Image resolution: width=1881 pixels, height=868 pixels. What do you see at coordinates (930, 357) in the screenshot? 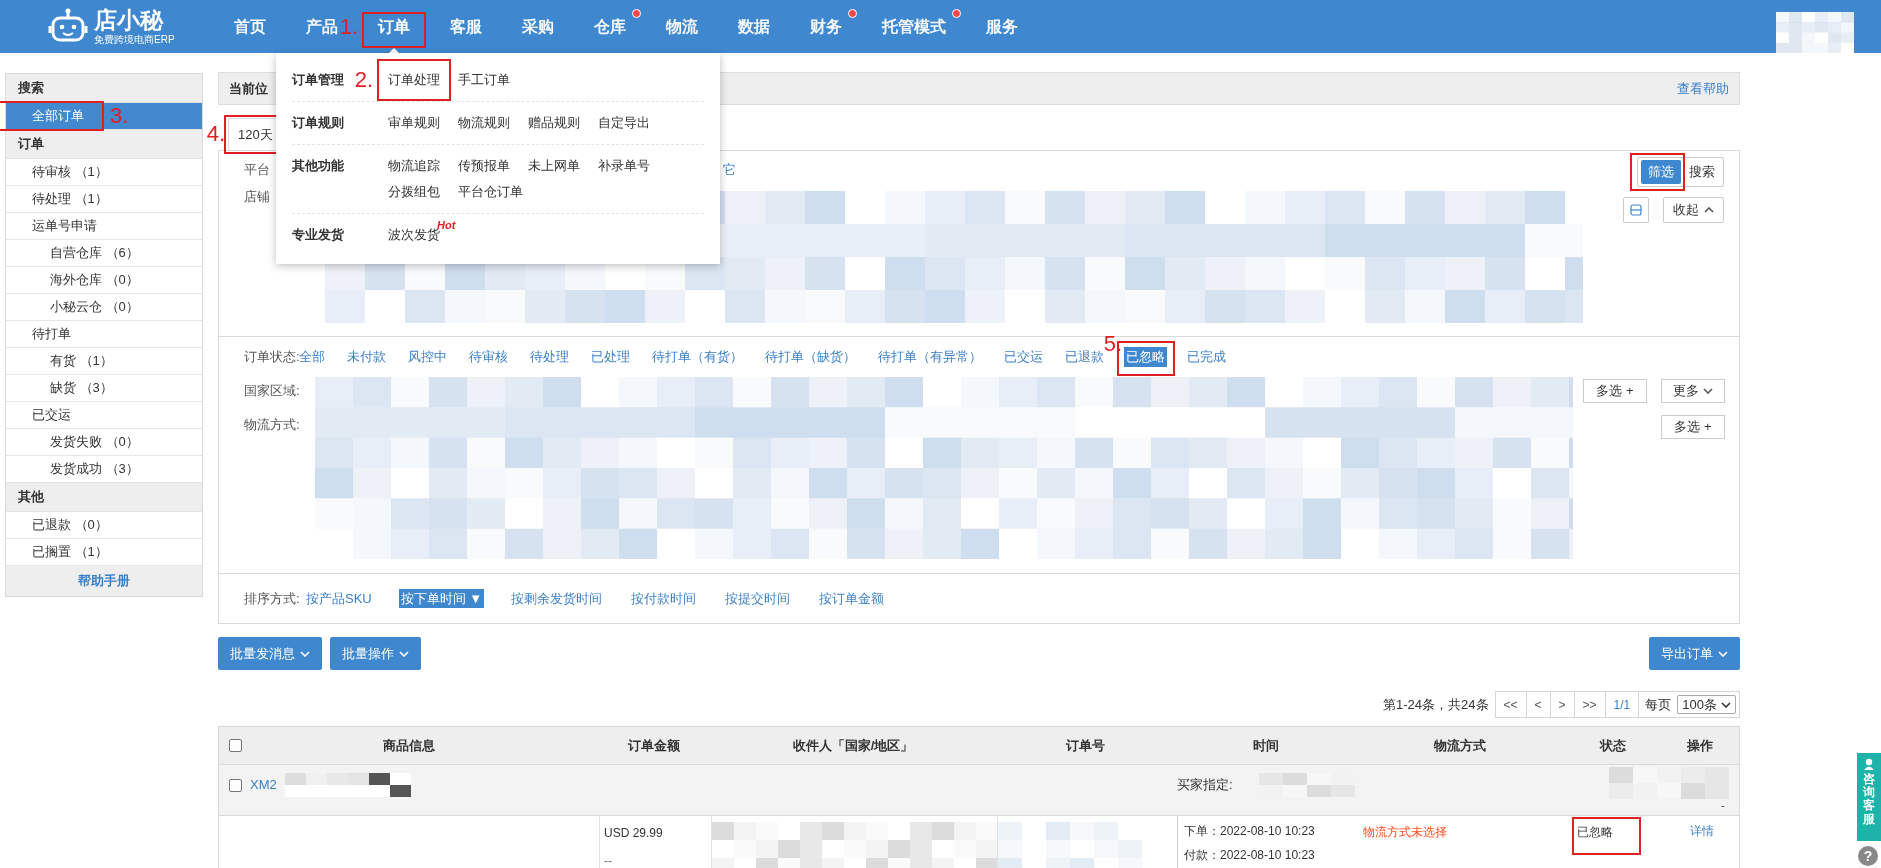
I see `status-tab: 待打单（有异常）` at bounding box center [930, 357].